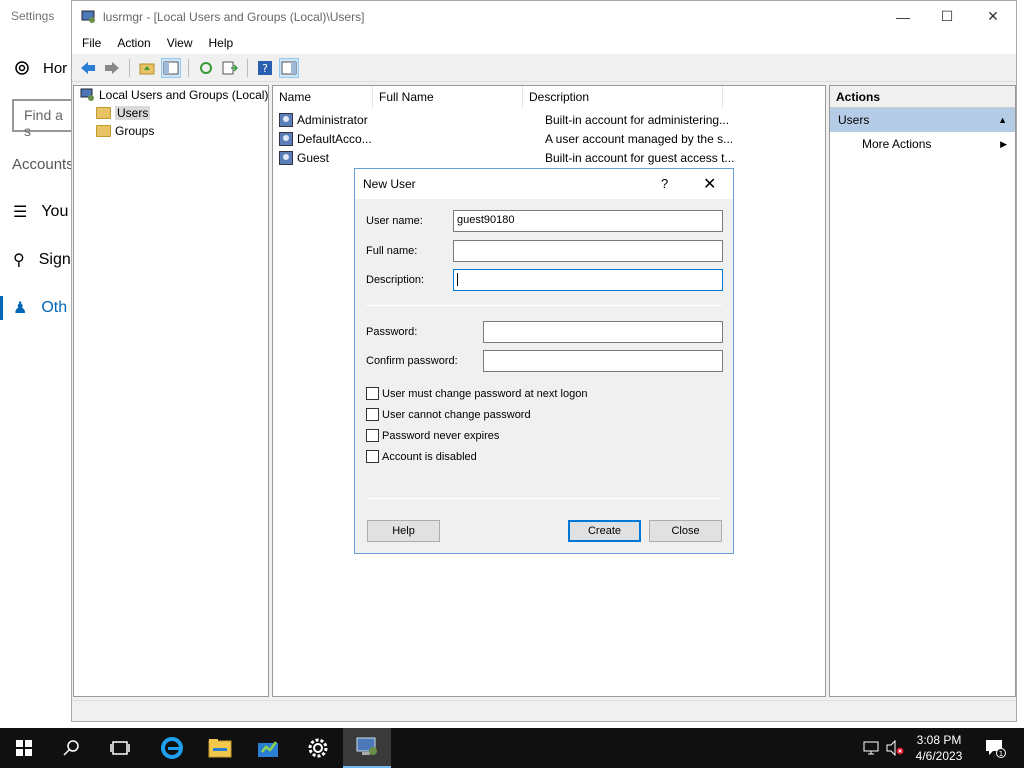  What do you see at coordinates (685, 531) in the screenshot?
I see `dialog-close-button: Close` at bounding box center [685, 531].